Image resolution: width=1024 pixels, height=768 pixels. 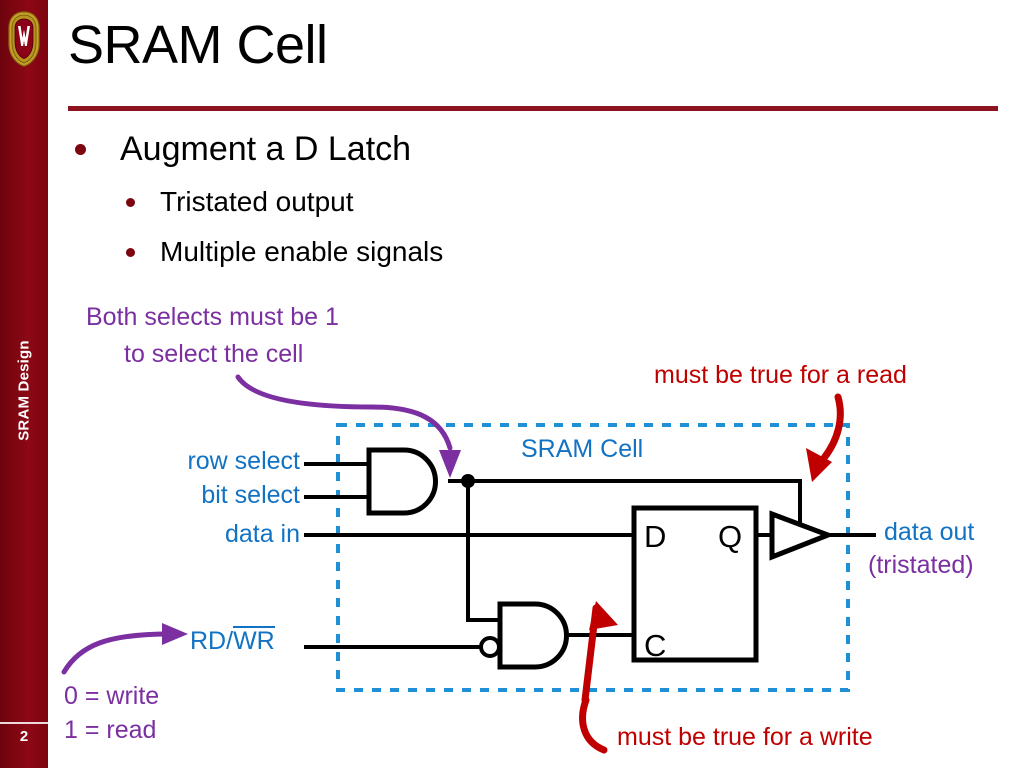 What do you see at coordinates (80, 149) in the screenshot?
I see `bullet-marker-level1` at bounding box center [80, 149].